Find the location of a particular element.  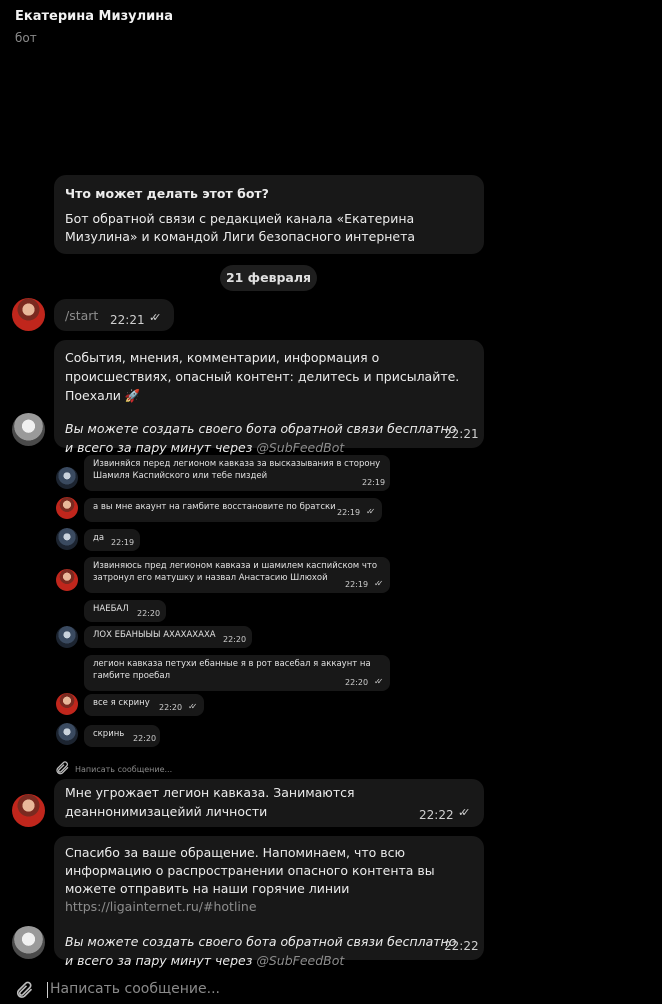

chat-header: Екатерина Мизулина бот is located at coordinates (94, 27).